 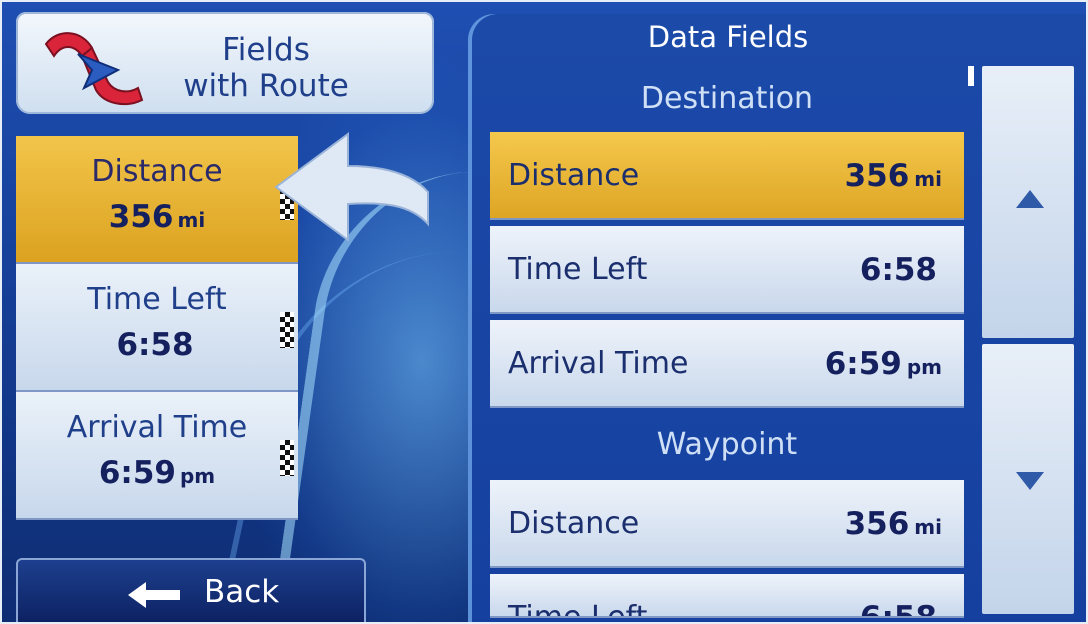 I want to click on scroll-down-icon, so click(x=1030, y=481).